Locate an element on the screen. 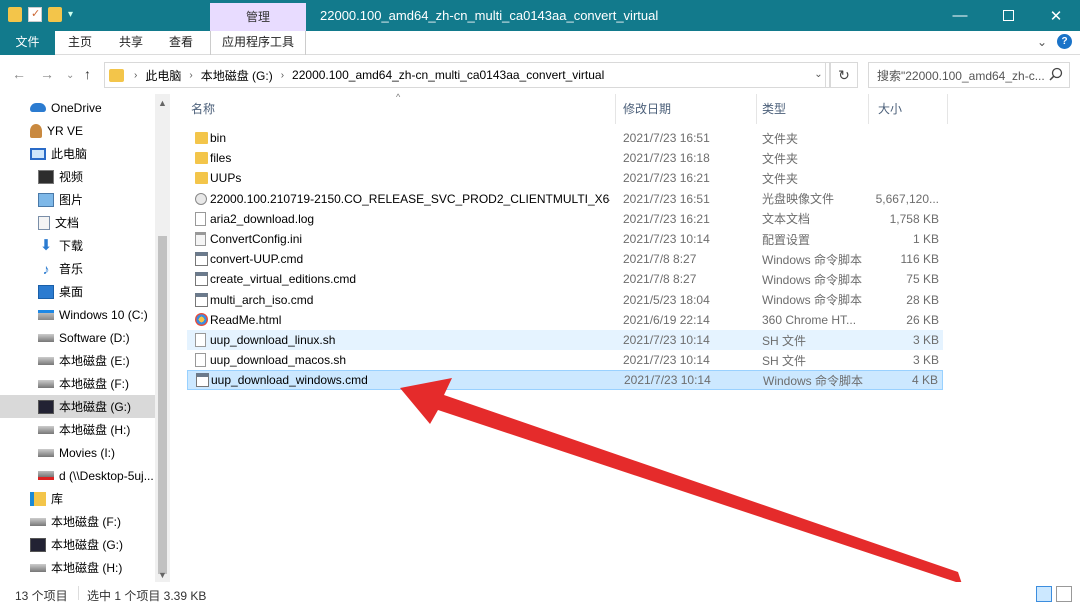  close-button: ✕ is located at coordinates (1056, 15).